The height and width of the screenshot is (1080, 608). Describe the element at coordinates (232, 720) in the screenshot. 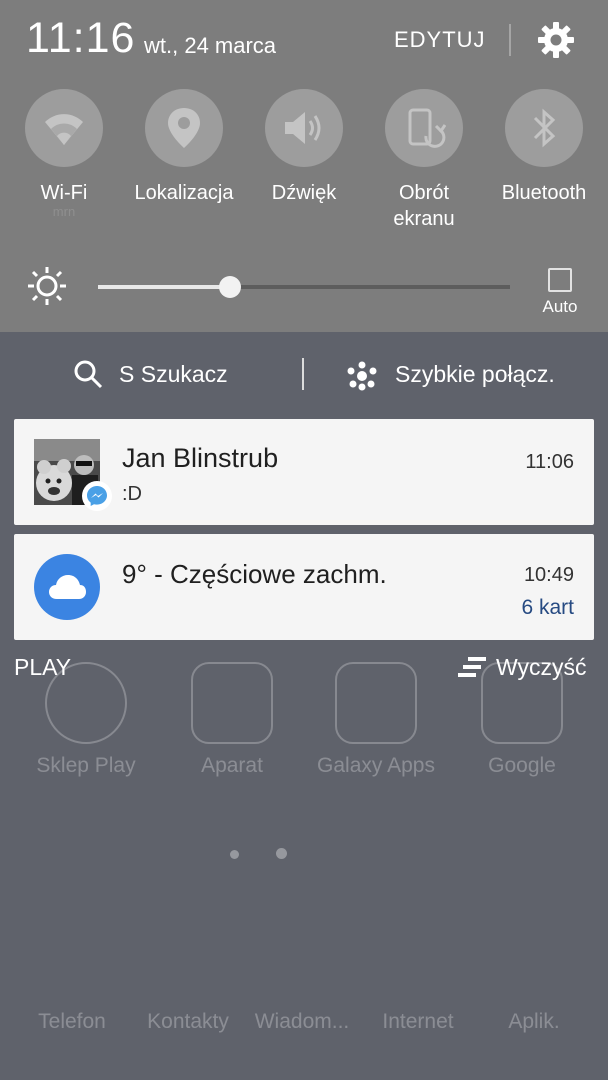

I see `home-icon-aparat: Aparat` at that location.